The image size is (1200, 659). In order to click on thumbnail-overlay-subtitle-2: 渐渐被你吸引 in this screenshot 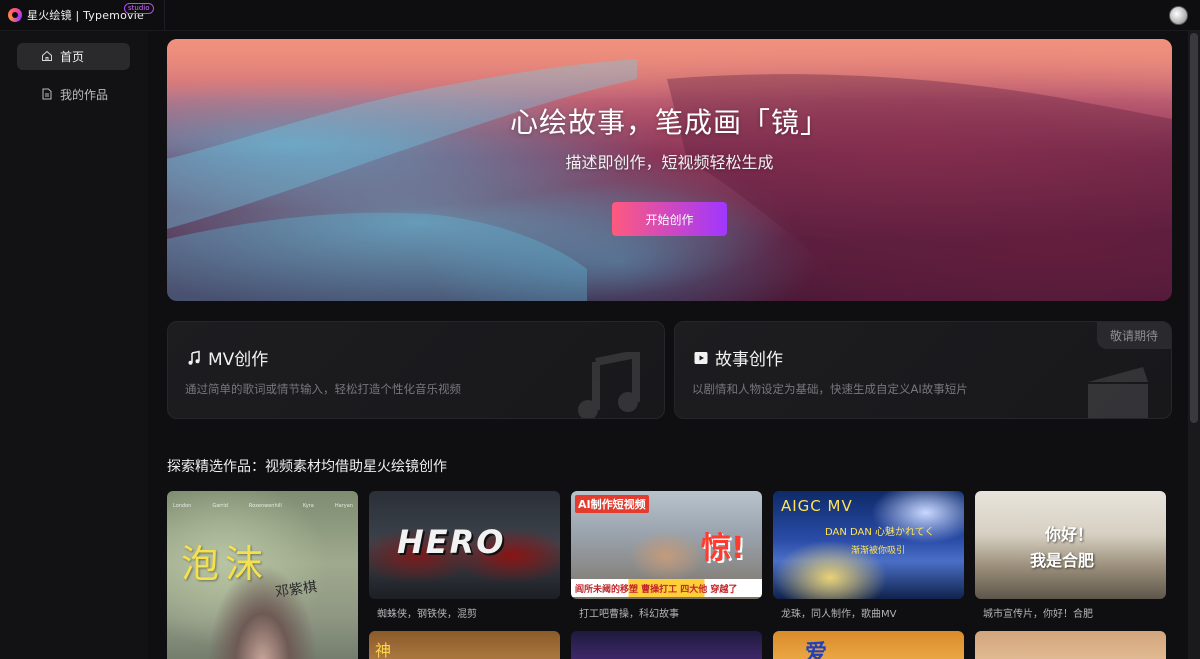, I will do `click(878, 551)`.